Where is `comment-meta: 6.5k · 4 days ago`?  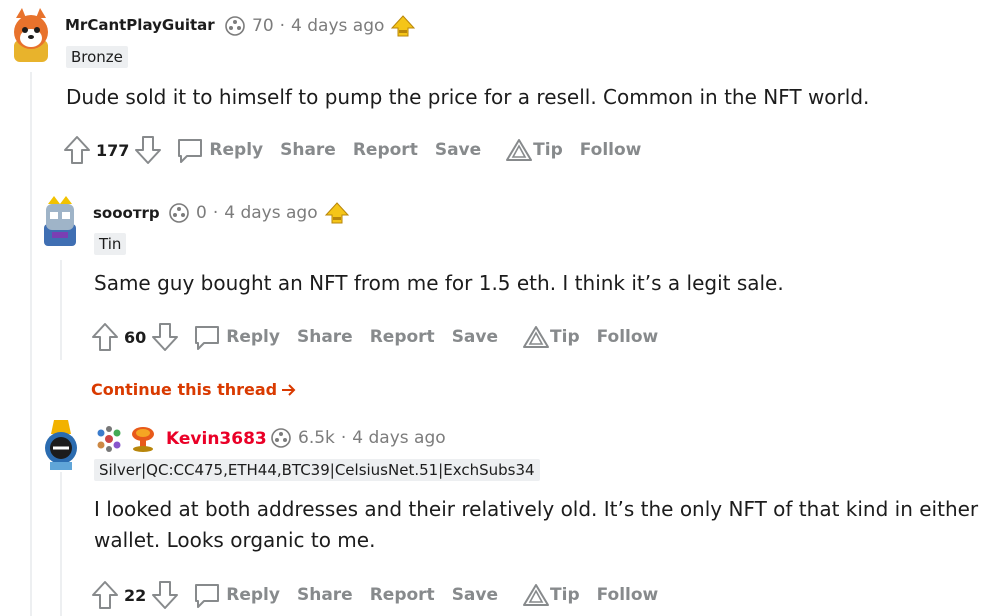
comment-meta: 6.5k · 4 days ago is located at coordinates (358, 438).